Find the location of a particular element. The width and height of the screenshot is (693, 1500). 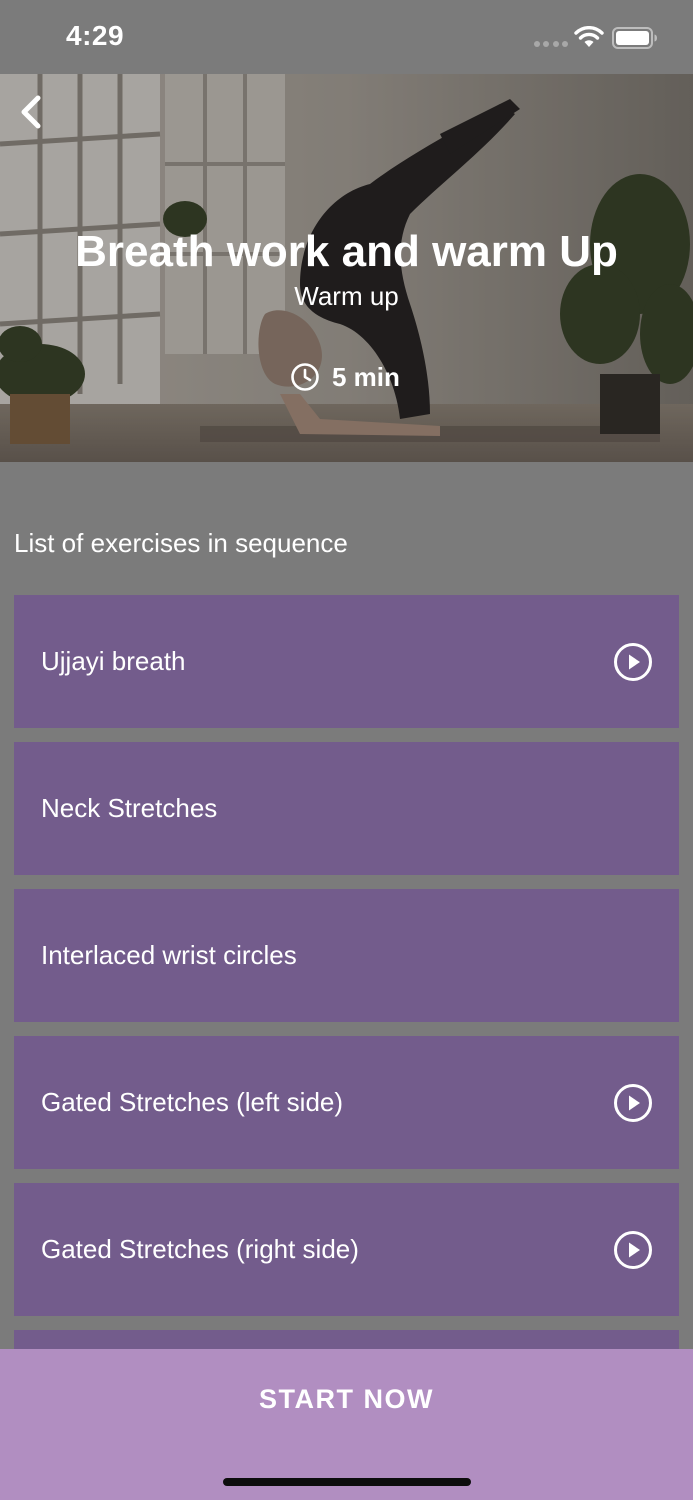

home-indicator is located at coordinates (347, 1482).